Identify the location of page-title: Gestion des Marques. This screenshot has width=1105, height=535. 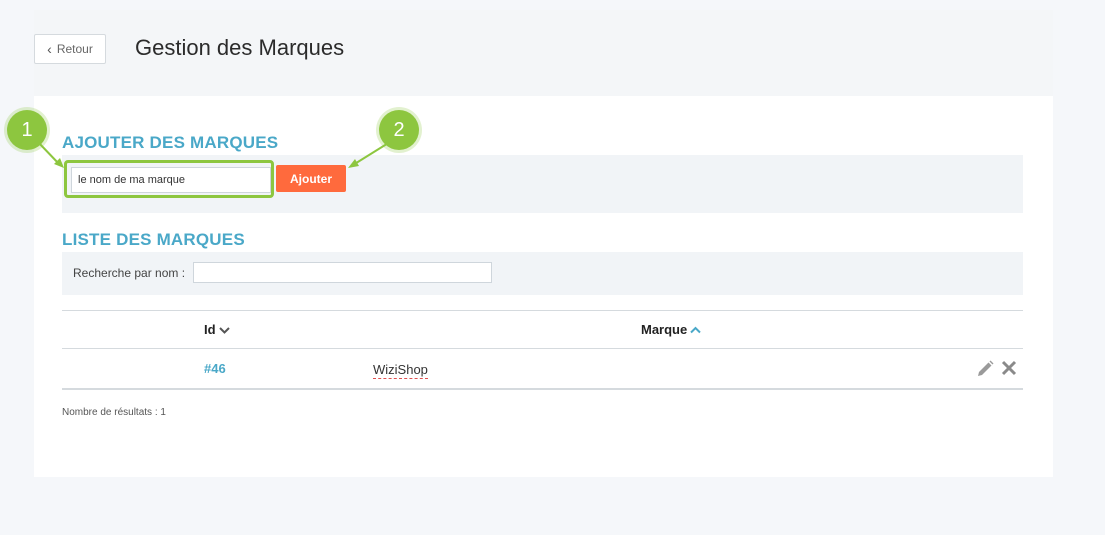
(240, 47).